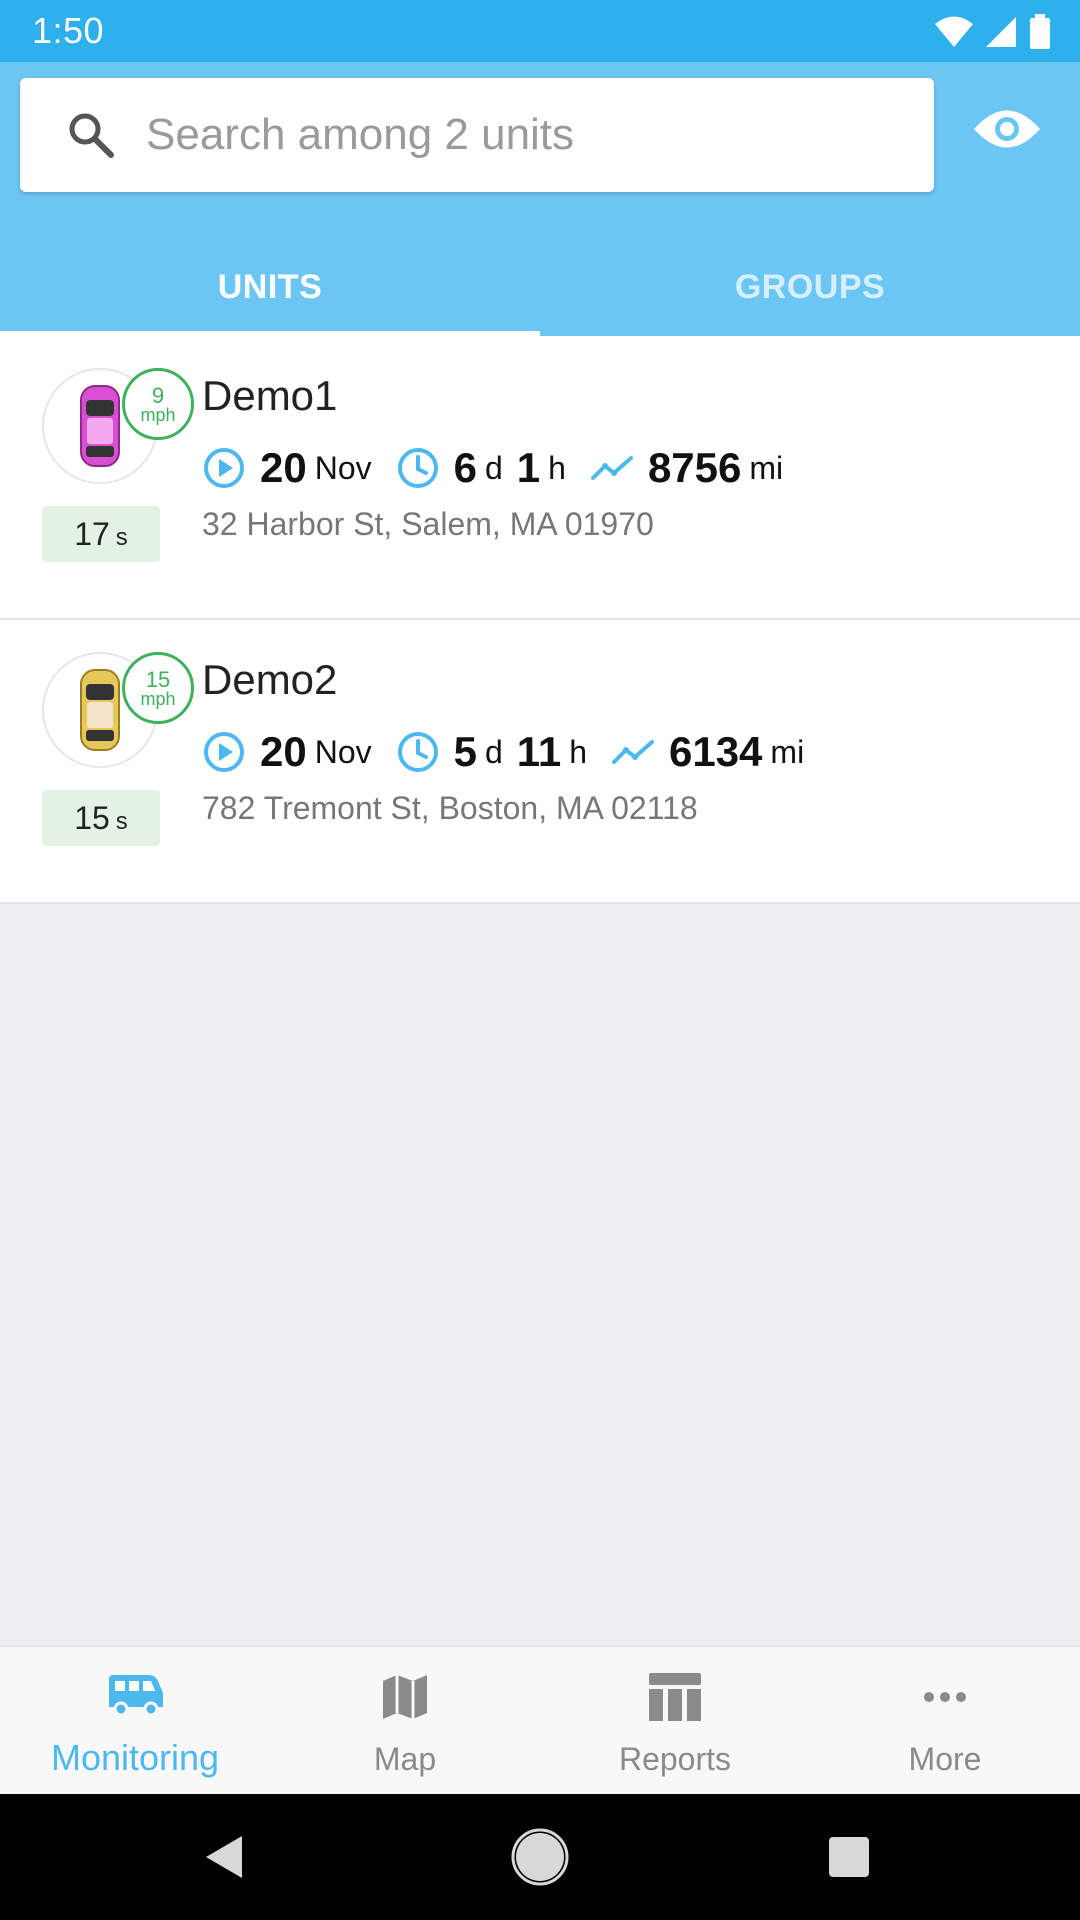 Image resolution: width=1080 pixels, height=1920 pixels. Describe the element at coordinates (92, 818) in the screenshot. I see `last-update-value: 15` at that location.